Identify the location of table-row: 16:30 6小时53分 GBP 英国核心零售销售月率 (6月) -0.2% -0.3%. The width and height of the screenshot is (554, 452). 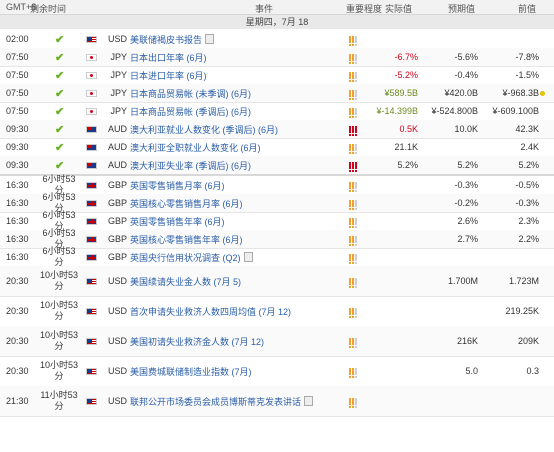
(277, 202).